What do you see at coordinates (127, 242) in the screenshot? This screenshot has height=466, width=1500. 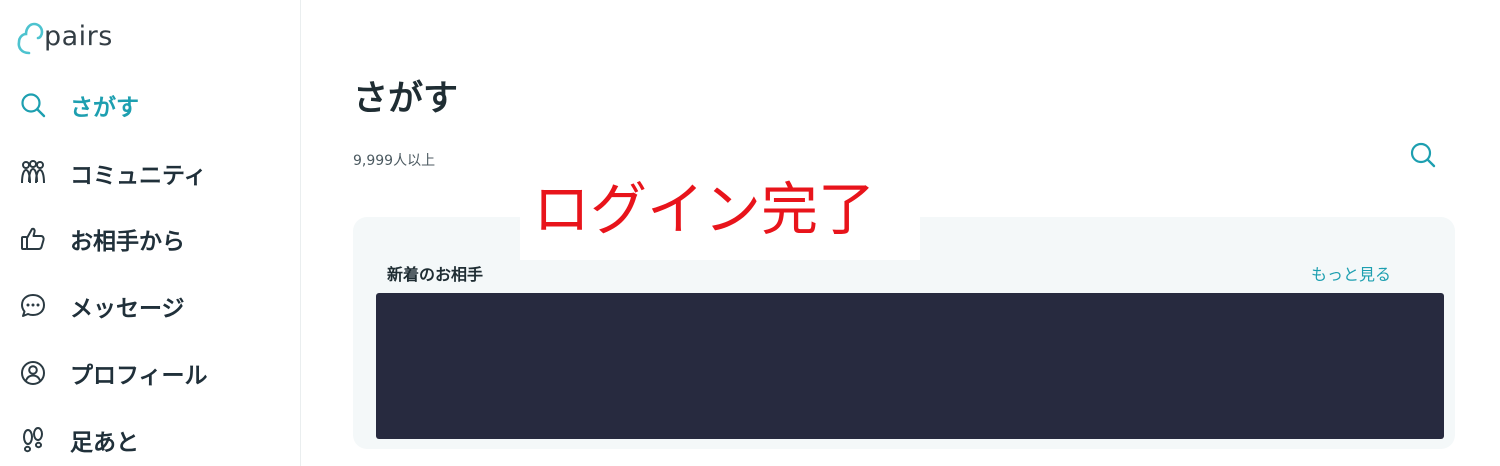 I see `sidebar-item-label: お相手から` at bounding box center [127, 242].